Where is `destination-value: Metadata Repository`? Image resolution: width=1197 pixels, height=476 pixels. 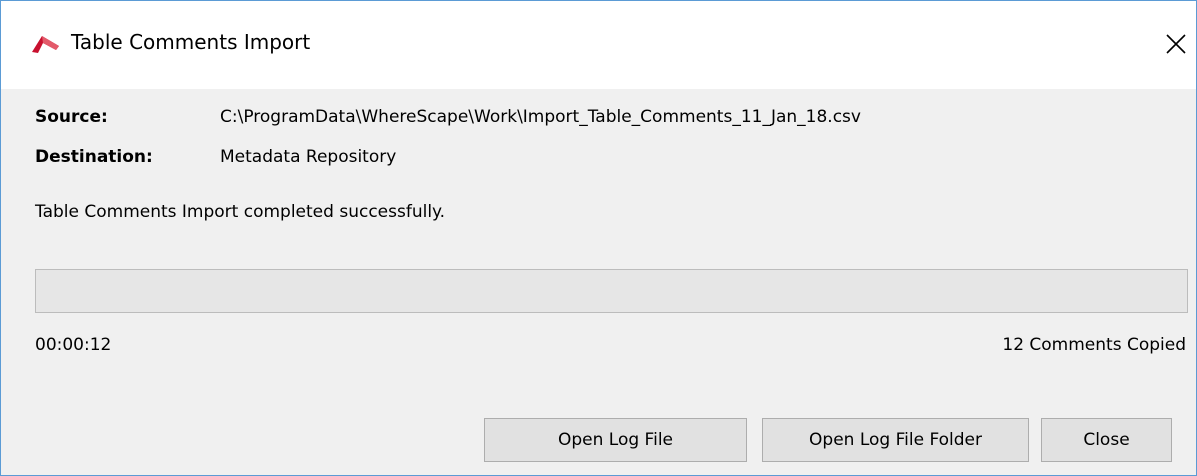
destination-value: Metadata Repository is located at coordinates (308, 157).